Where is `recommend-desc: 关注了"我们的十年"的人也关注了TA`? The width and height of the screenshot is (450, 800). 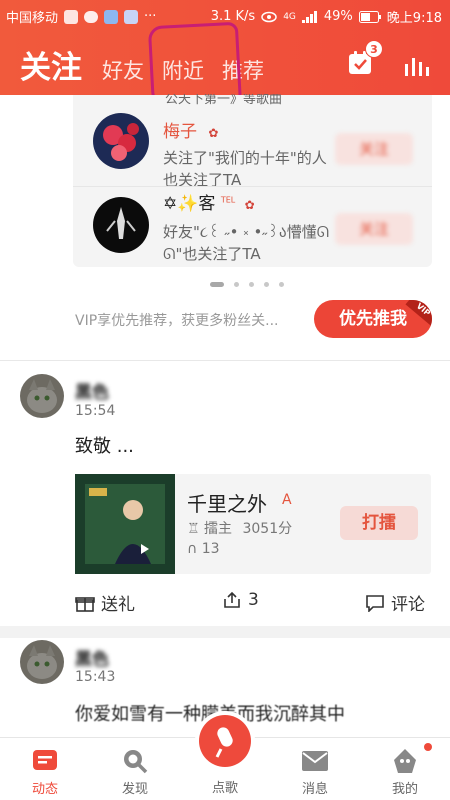
recommend-desc: 关注了"我们的十年"的人也关注了TA is located at coordinates (245, 169).